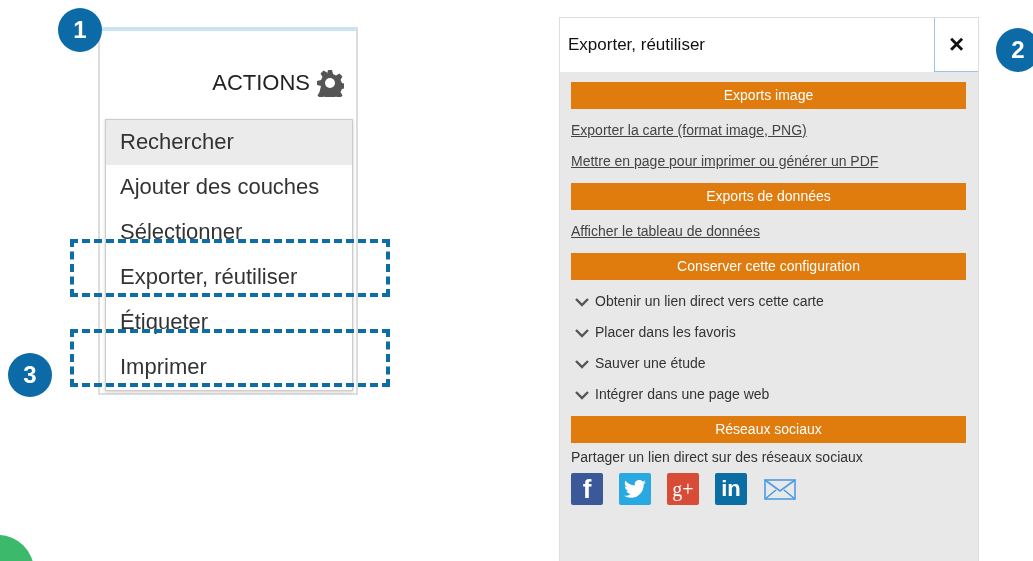  I want to click on close-button: ×, so click(956, 45).